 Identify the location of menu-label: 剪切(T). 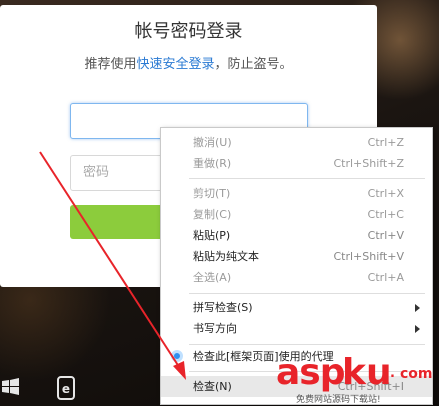
(212, 193).